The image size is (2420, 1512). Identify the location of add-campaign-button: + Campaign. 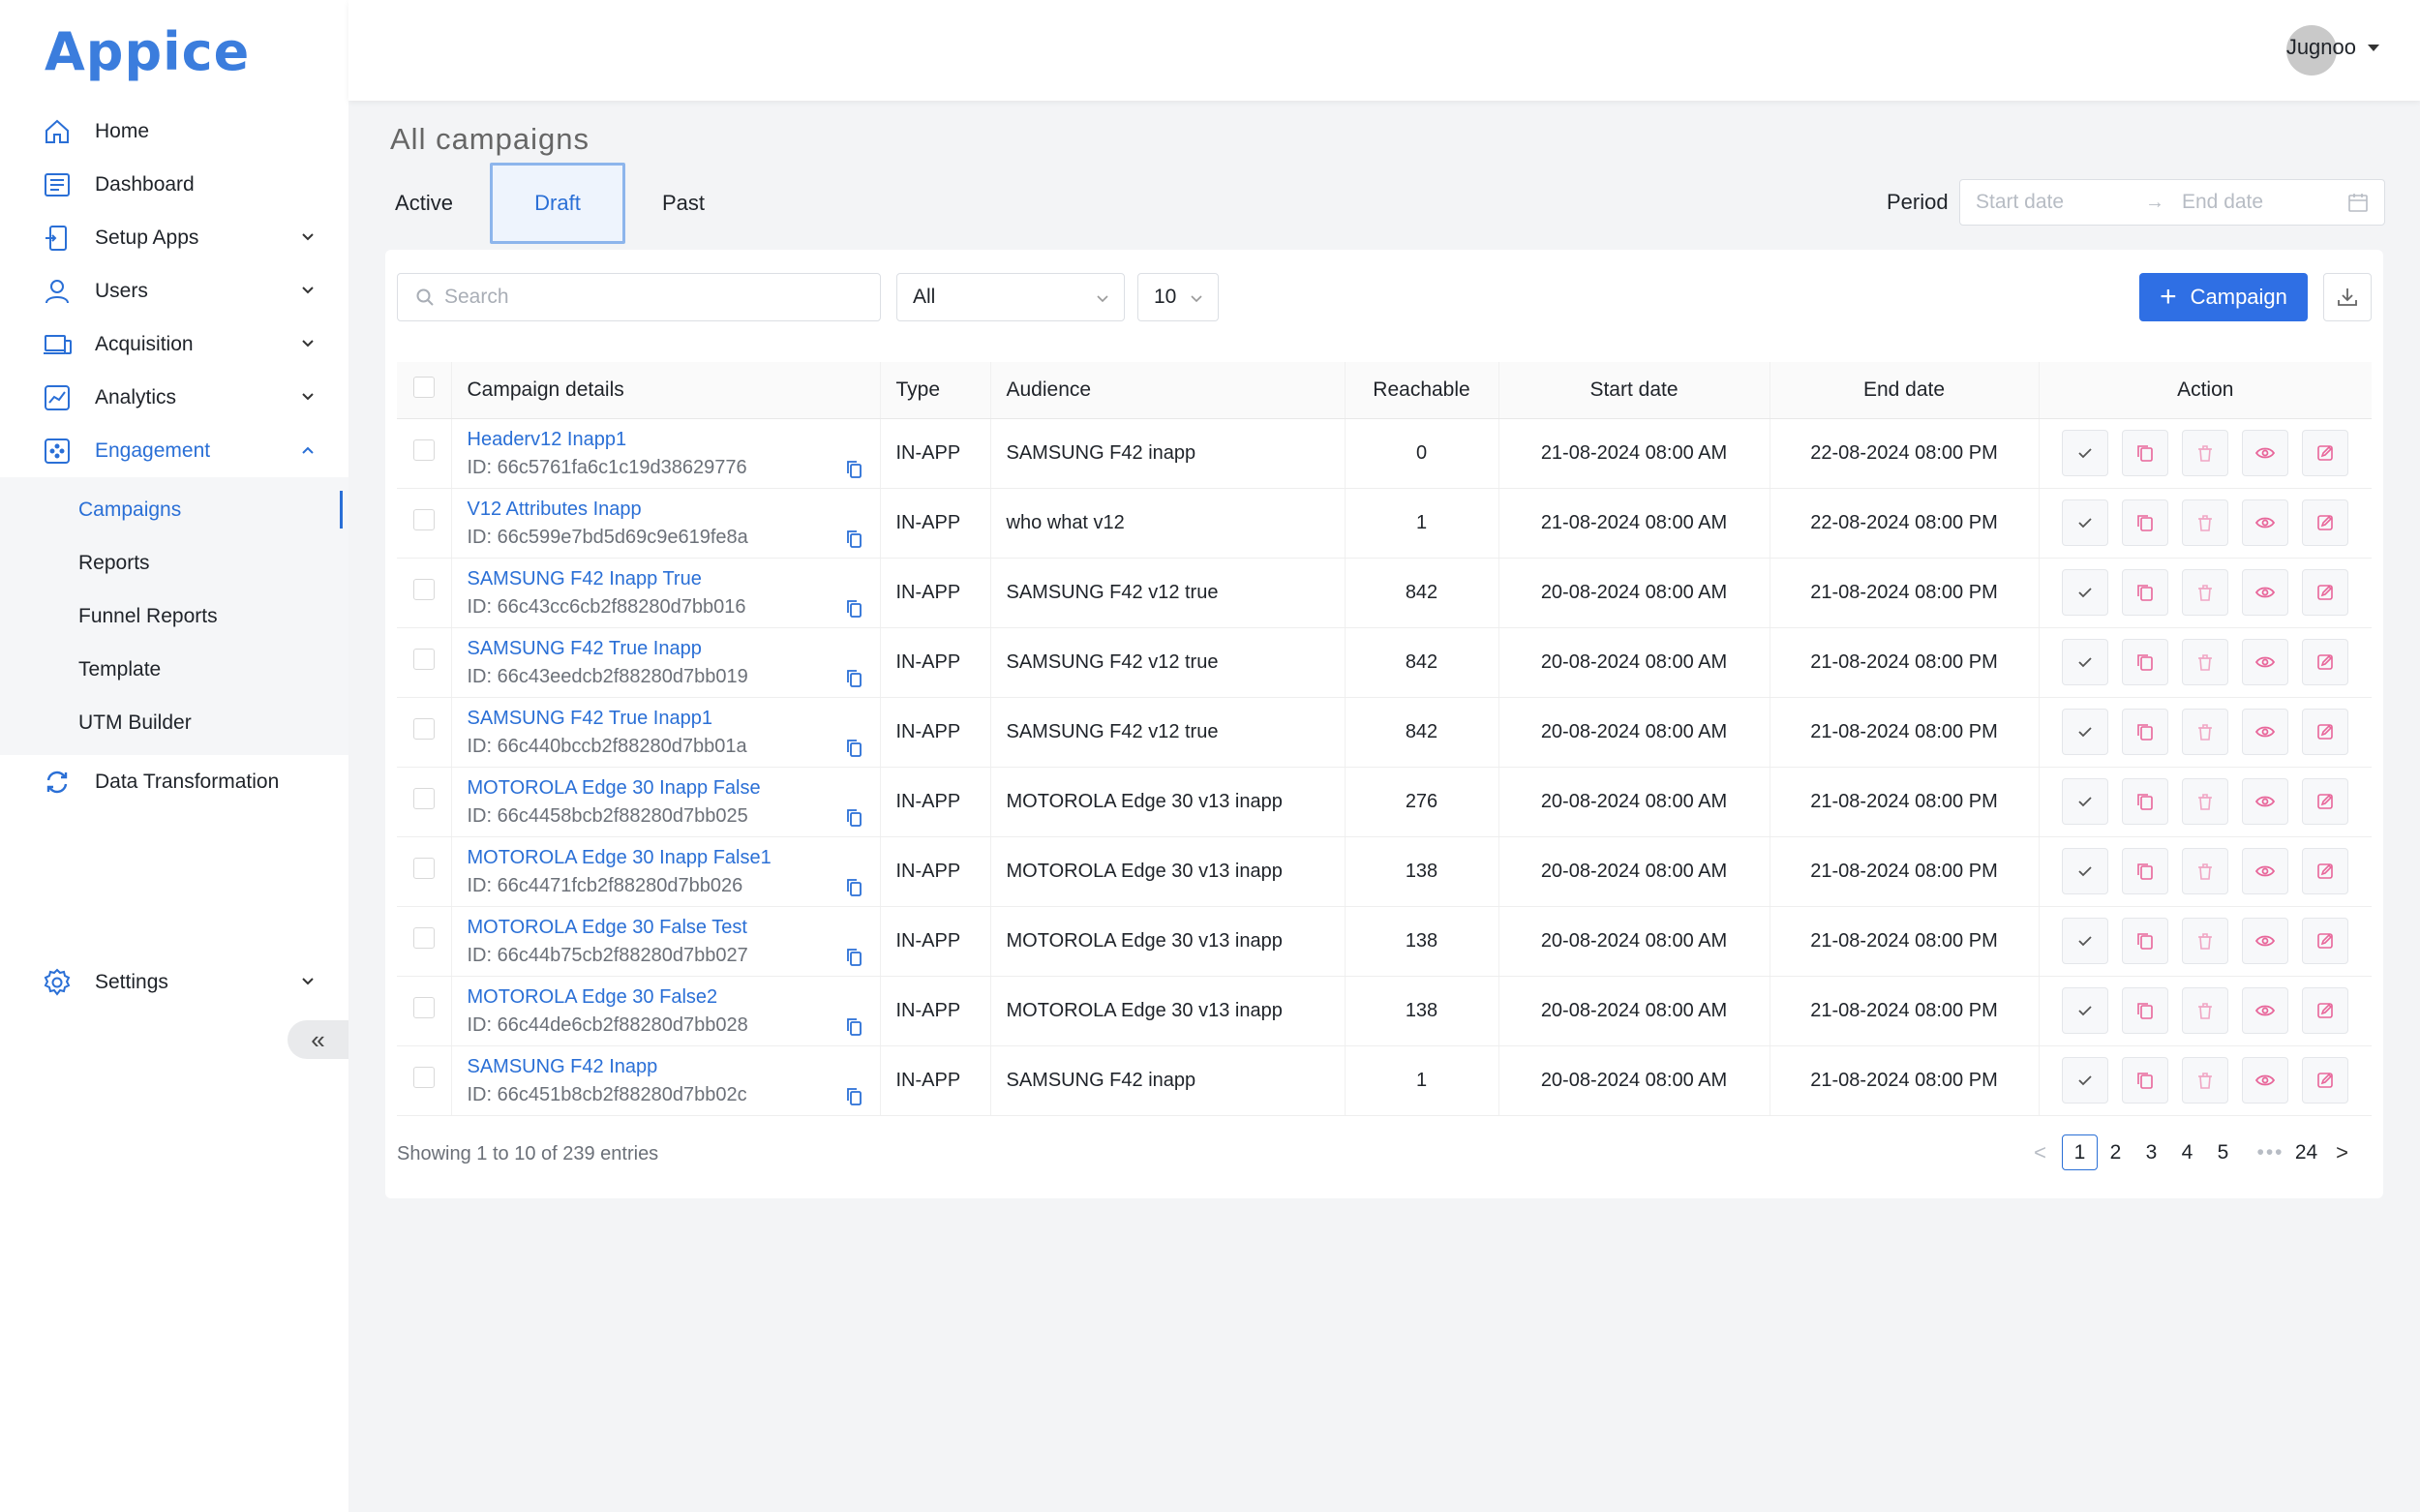
(2223, 297).